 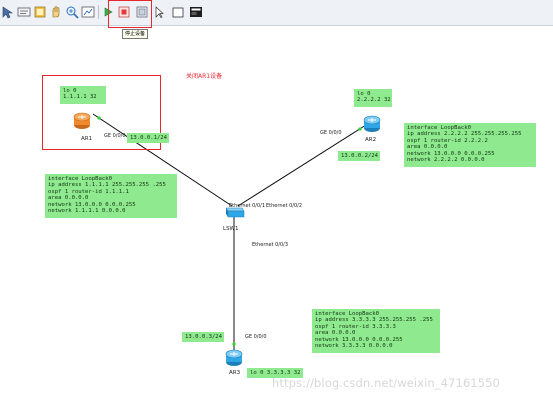 What do you see at coordinates (203, 337) in the screenshot?
I see `ar3-ip-label: 13.0.0.3/24` at bounding box center [203, 337].